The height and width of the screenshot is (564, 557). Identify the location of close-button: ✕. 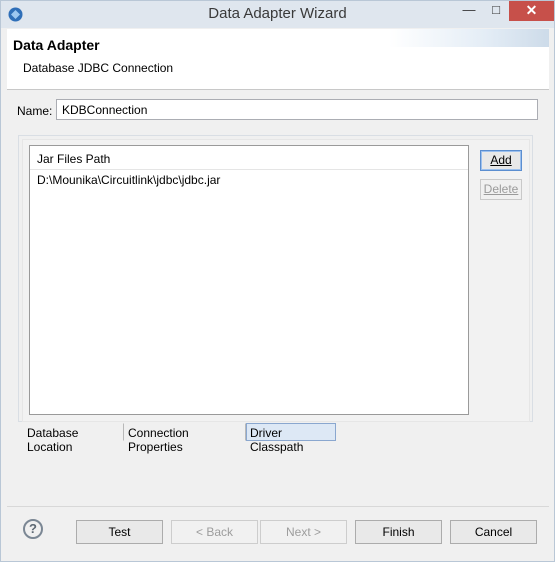
(531, 11).